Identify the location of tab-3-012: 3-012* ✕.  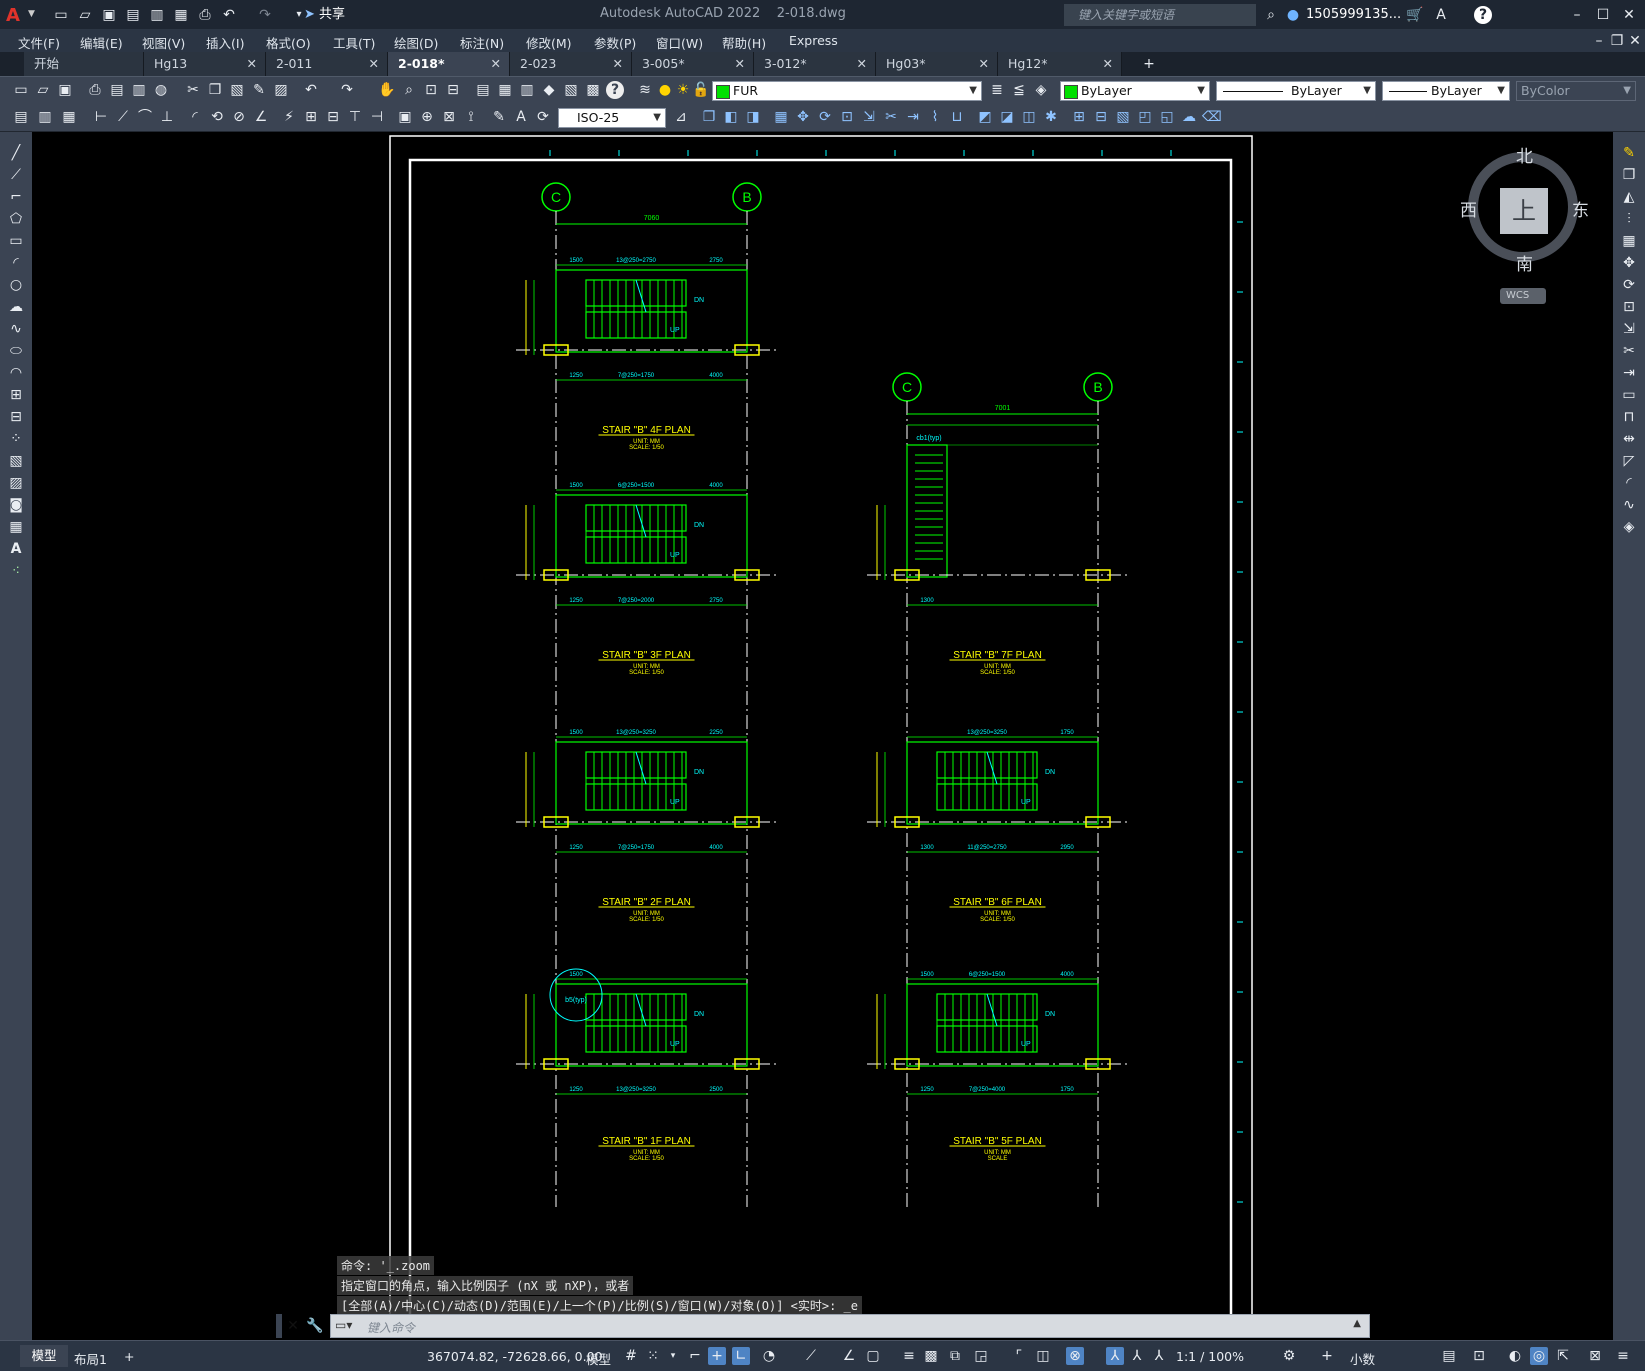
(815, 64).